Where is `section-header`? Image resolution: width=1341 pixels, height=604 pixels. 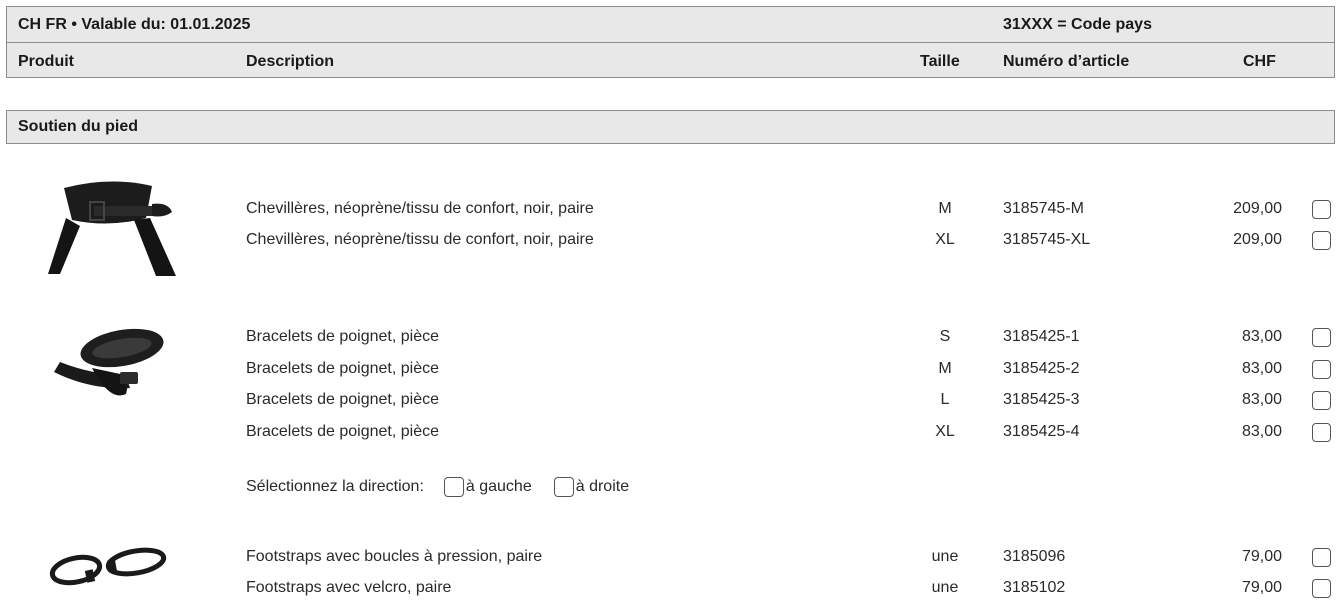
section-header is located at coordinates (670, 127).